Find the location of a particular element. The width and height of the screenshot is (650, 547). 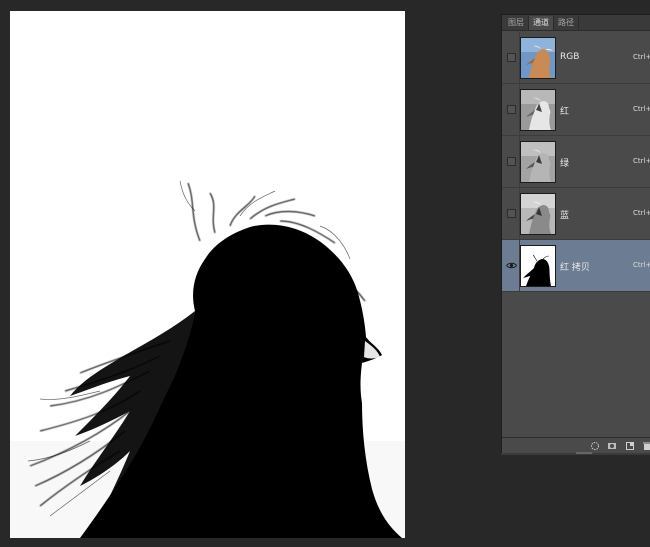

panel-tab-bar: 图层 通道 路径 is located at coordinates (576, 23).